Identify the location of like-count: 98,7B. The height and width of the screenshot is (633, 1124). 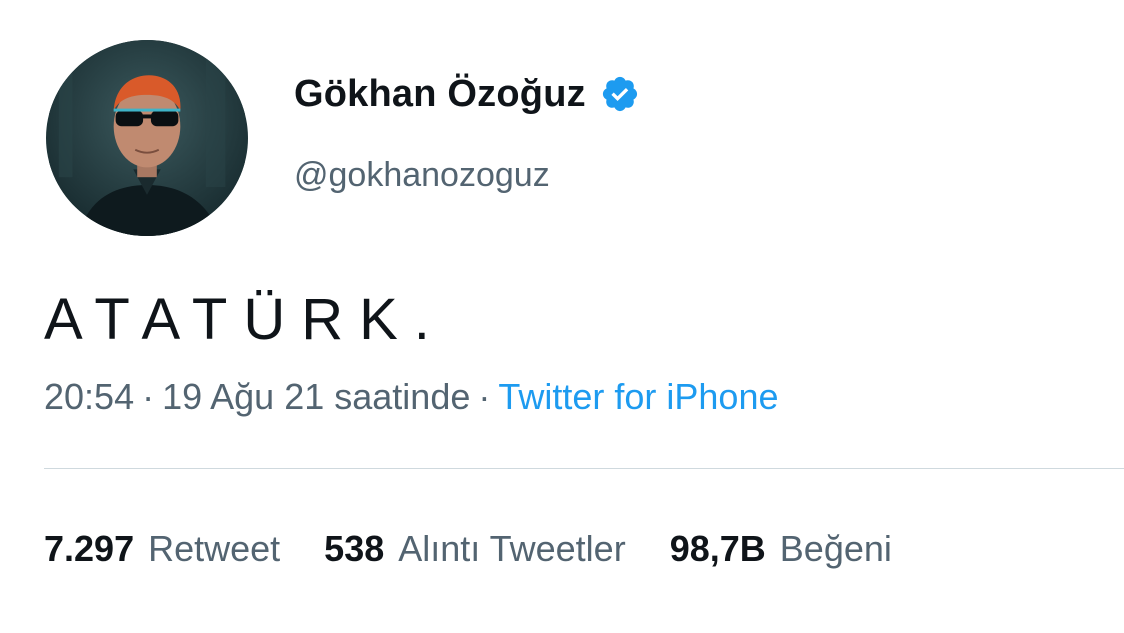
(717, 548).